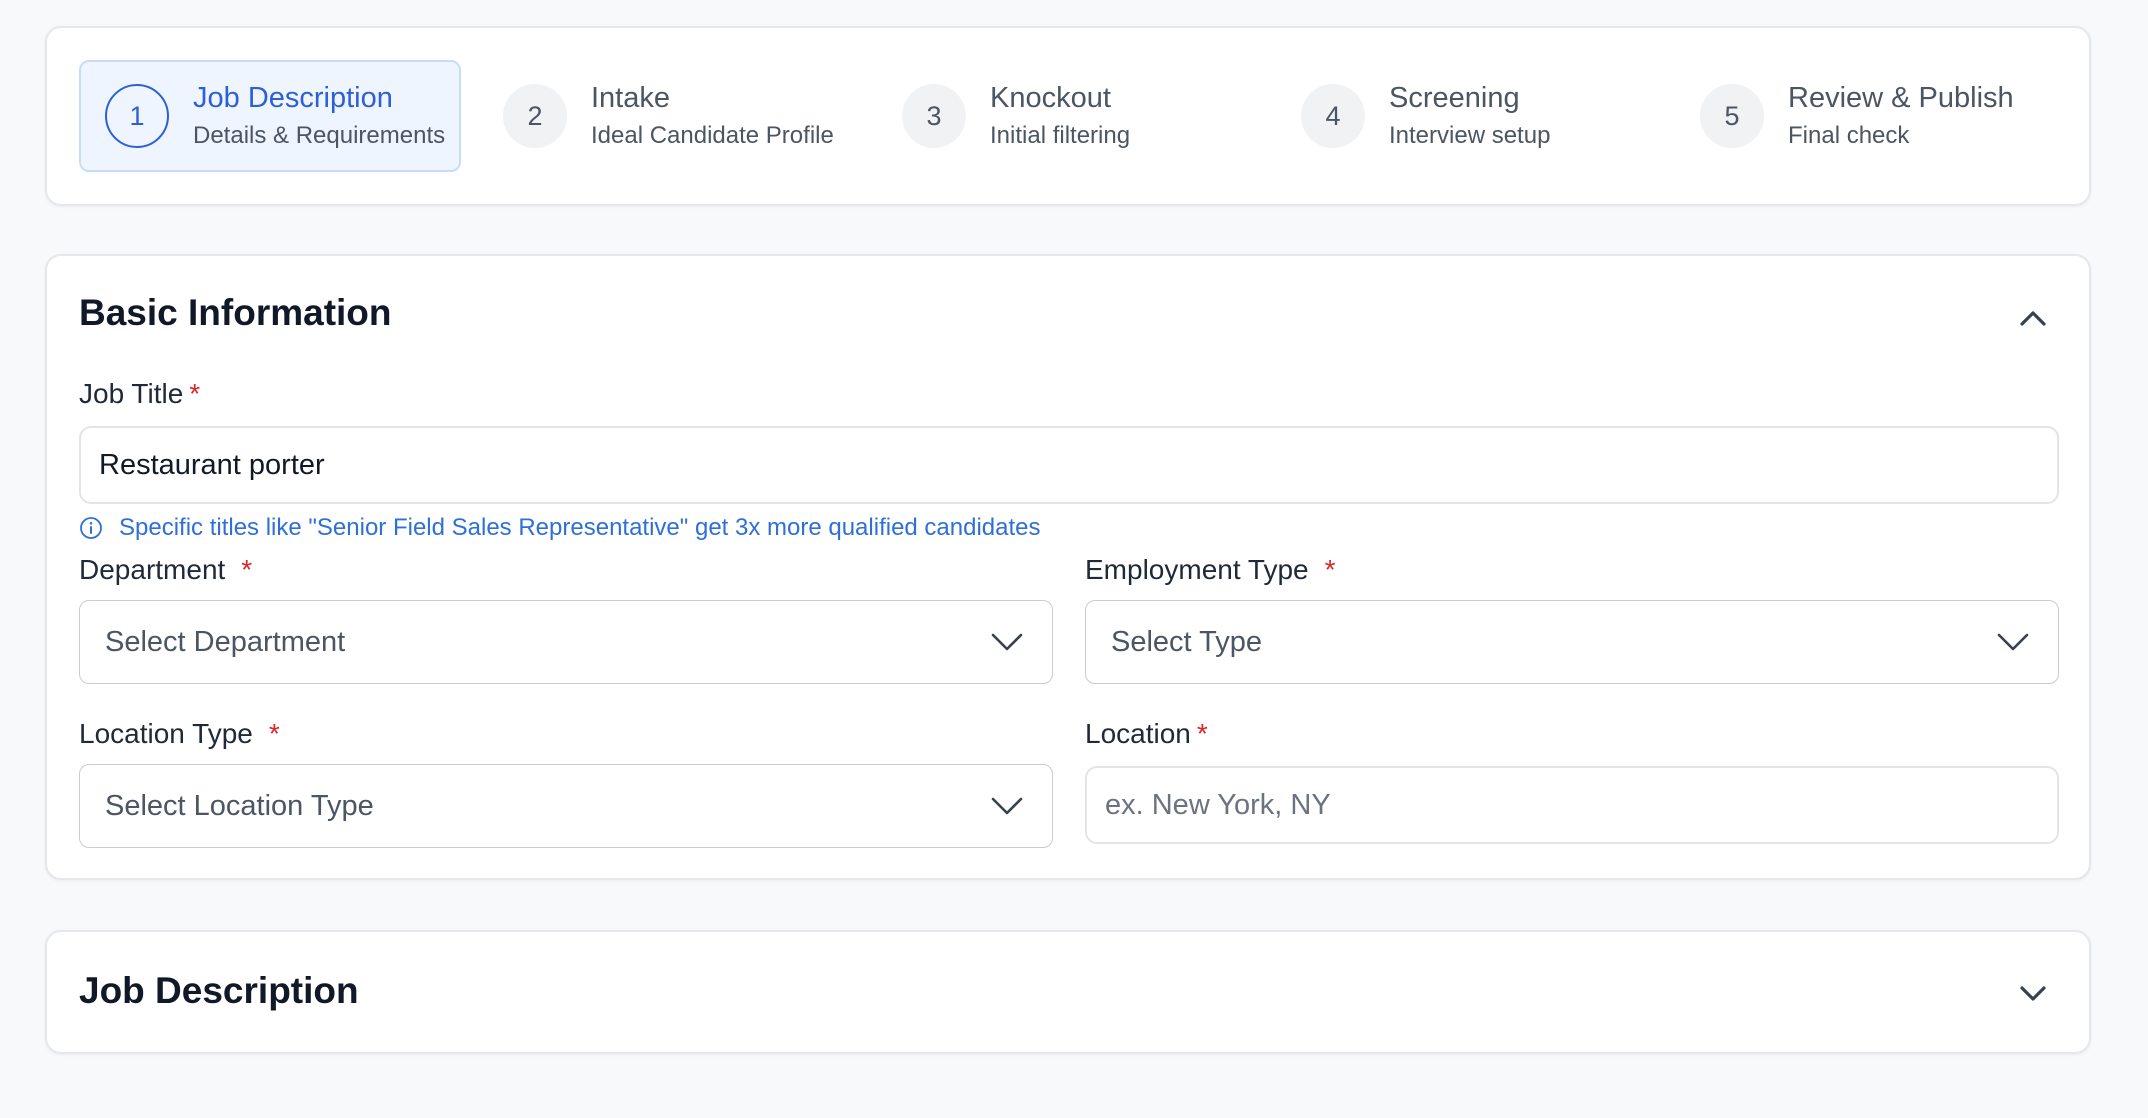  I want to click on step-job-description: 1 Job Description Details & Requirements, so click(270, 116).